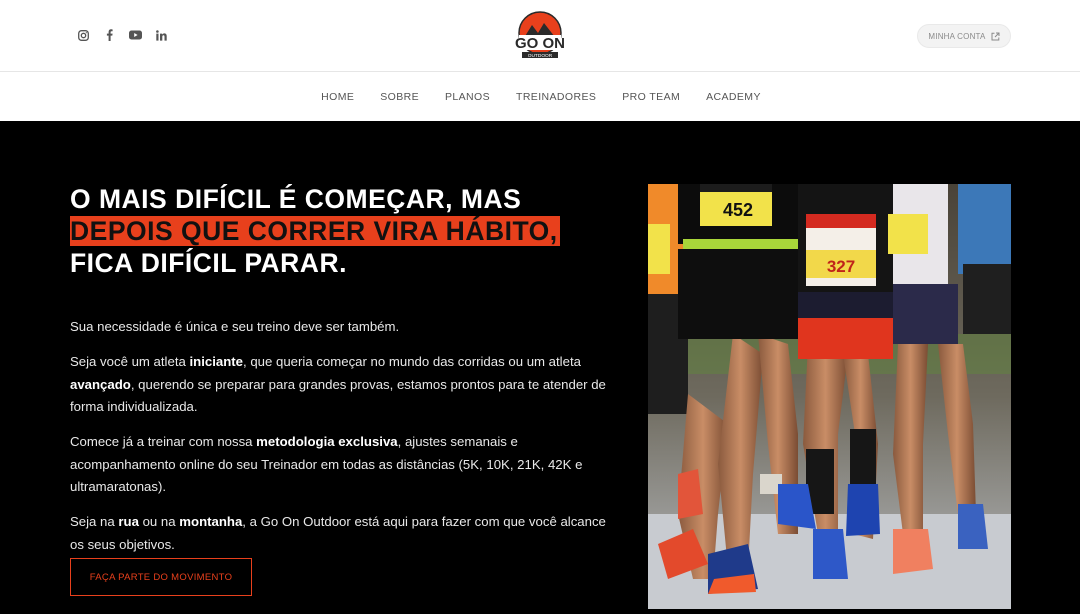  What do you see at coordinates (733, 97) in the screenshot?
I see `nav-item-academy: ACADEMY` at bounding box center [733, 97].